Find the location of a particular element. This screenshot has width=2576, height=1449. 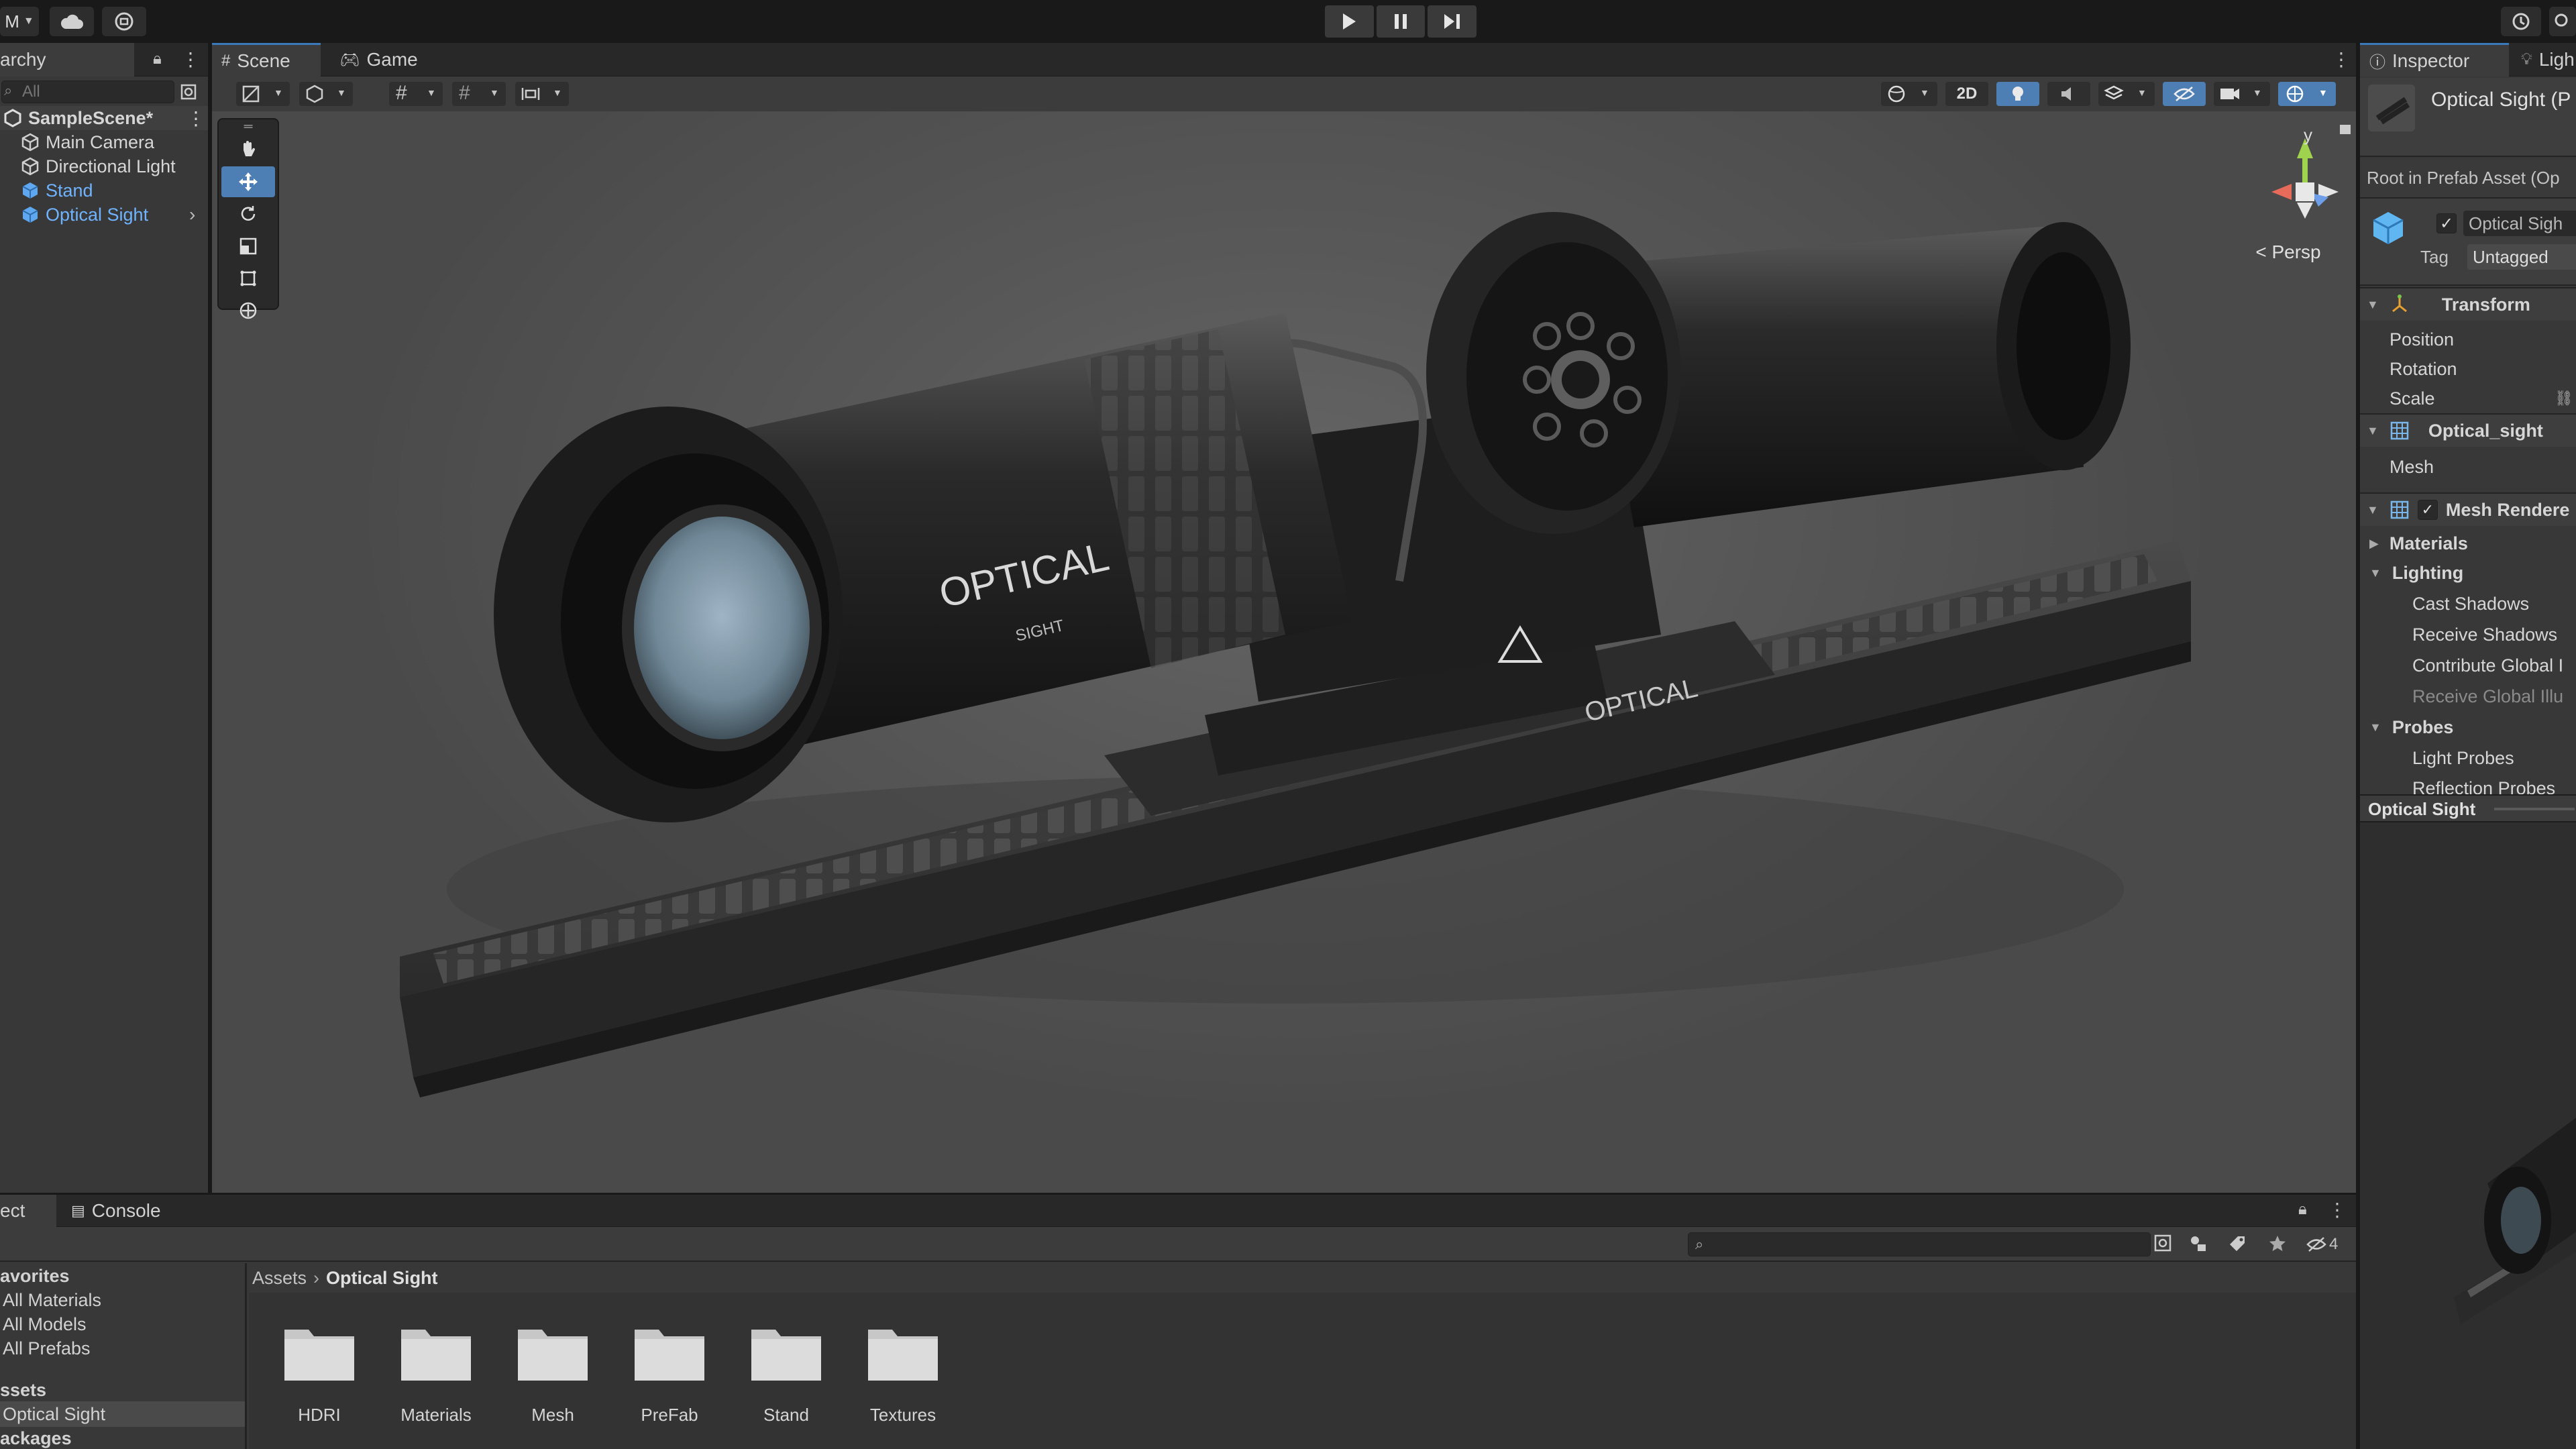

chevron-down-icon: ▼ is located at coordinates (2373, 304).